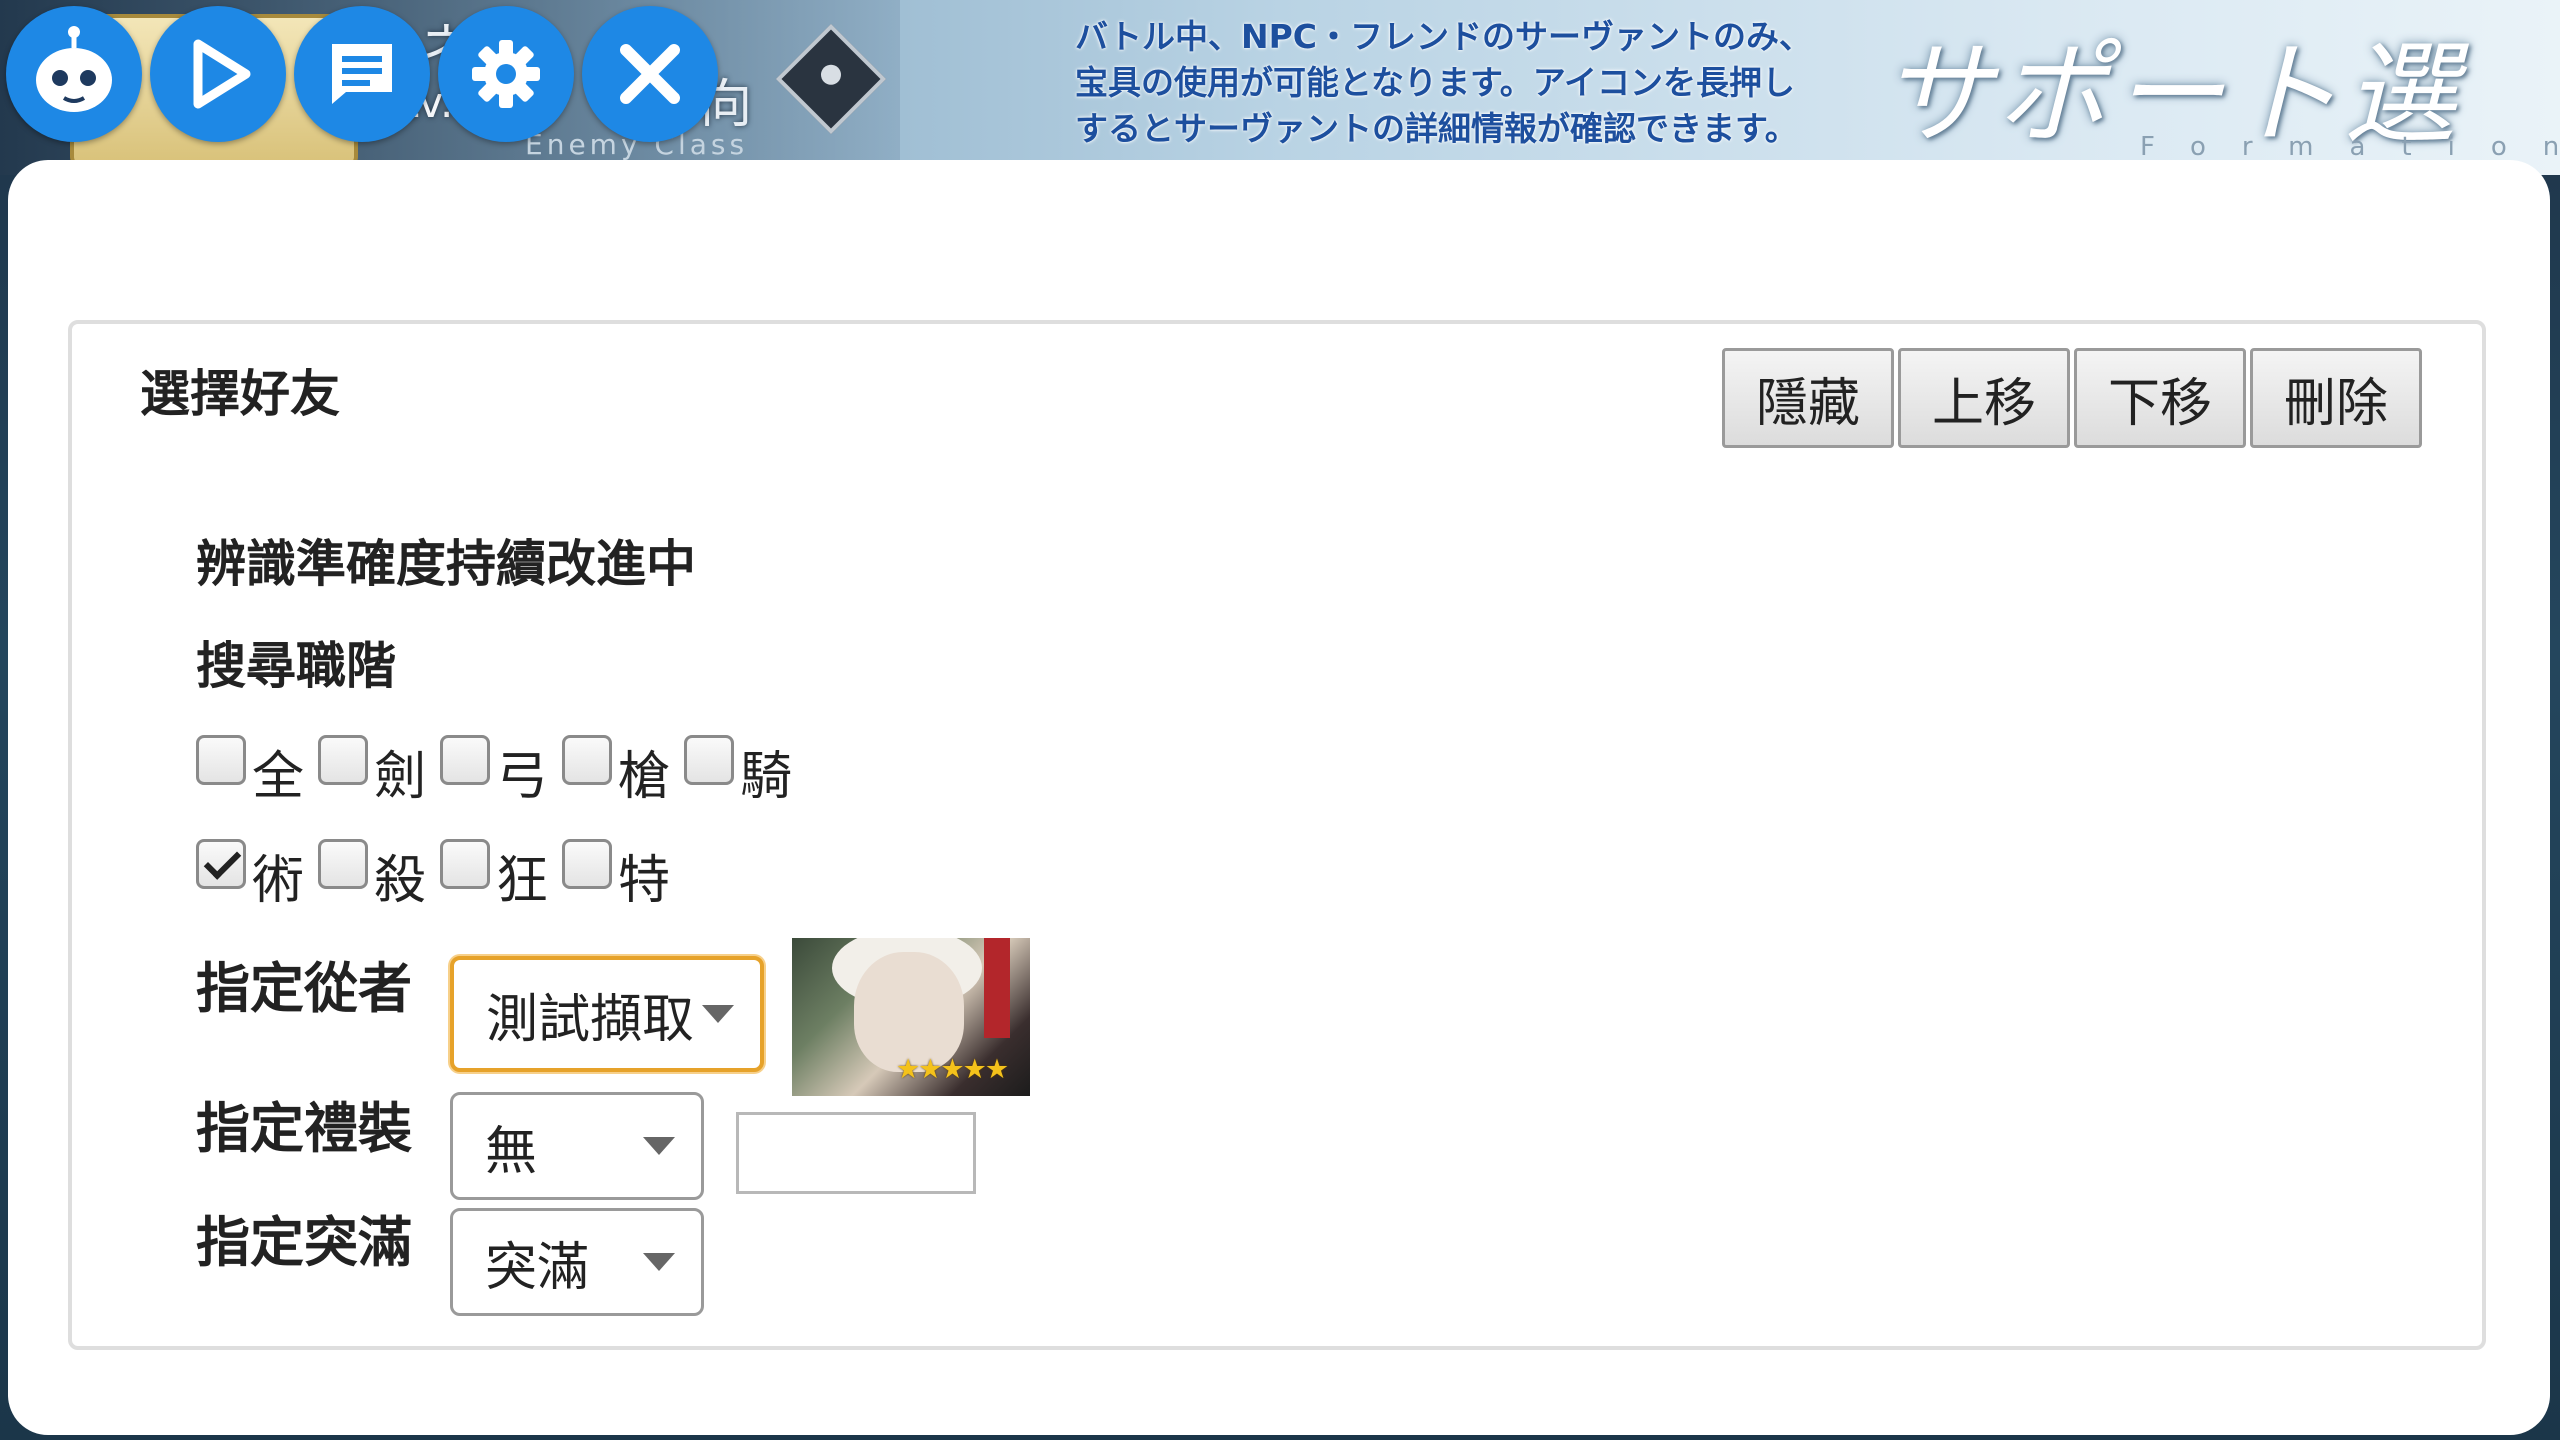 The image size is (2560, 1440). What do you see at coordinates (400, 777) in the screenshot?
I see `class-label: 劍` at bounding box center [400, 777].